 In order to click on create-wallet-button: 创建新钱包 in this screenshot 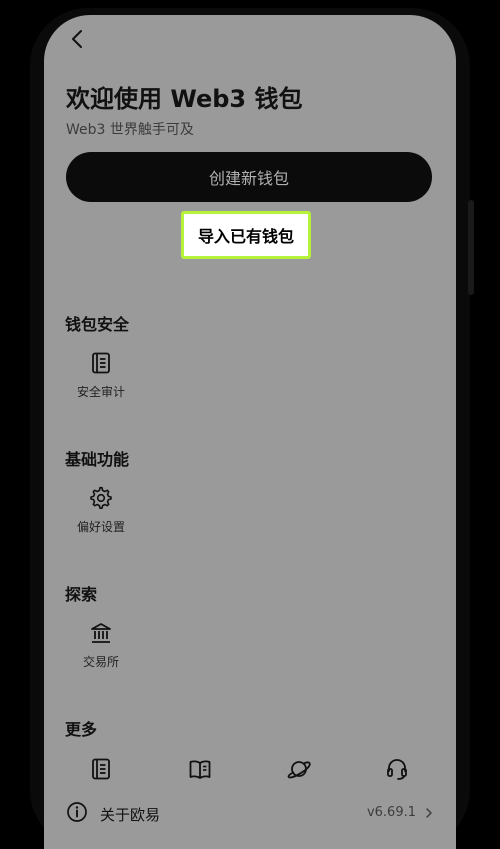, I will do `click(249, 177)`.